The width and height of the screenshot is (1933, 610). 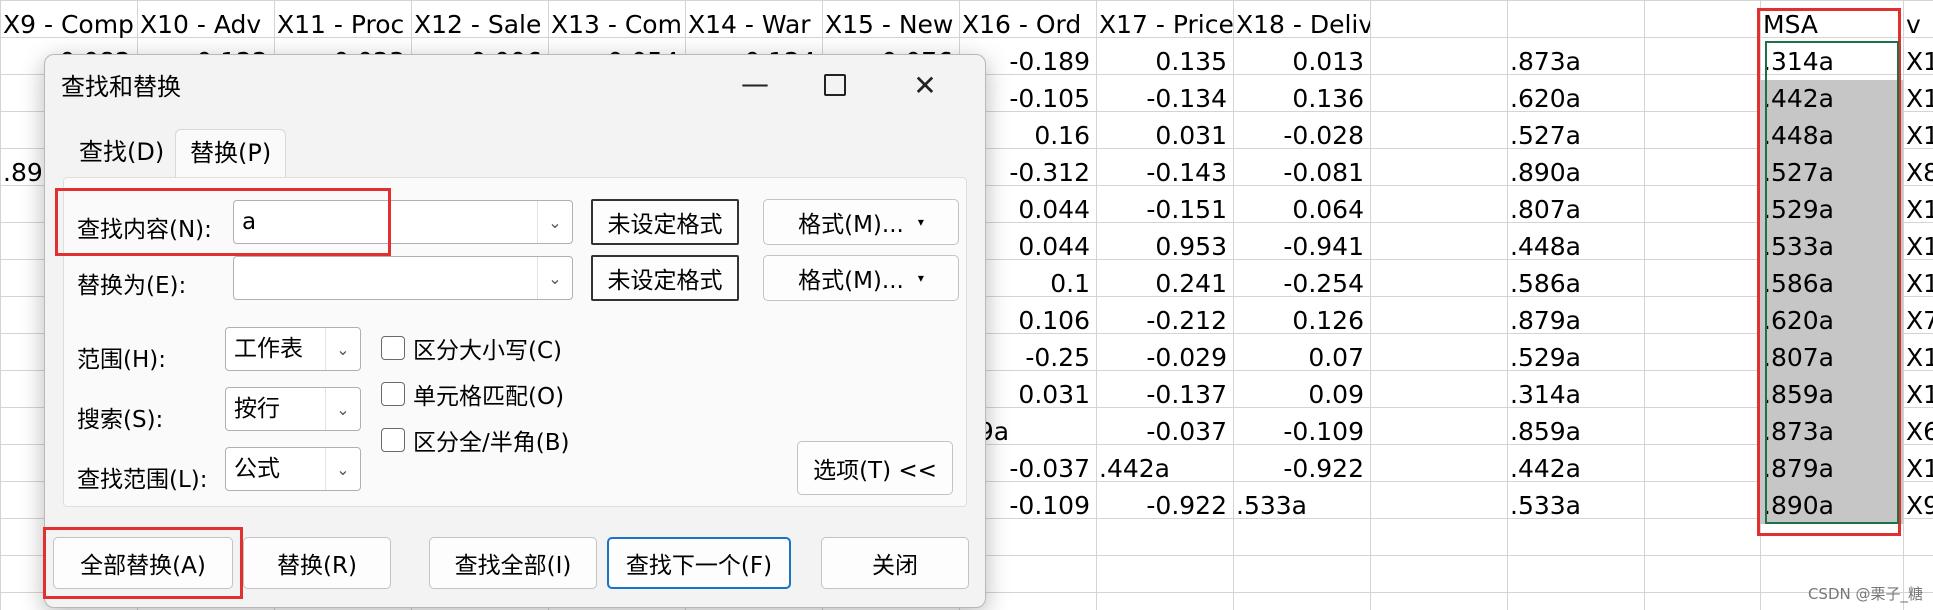 I want to click on scope-select: 工作表 ⌄, so click(x=293, y=349).